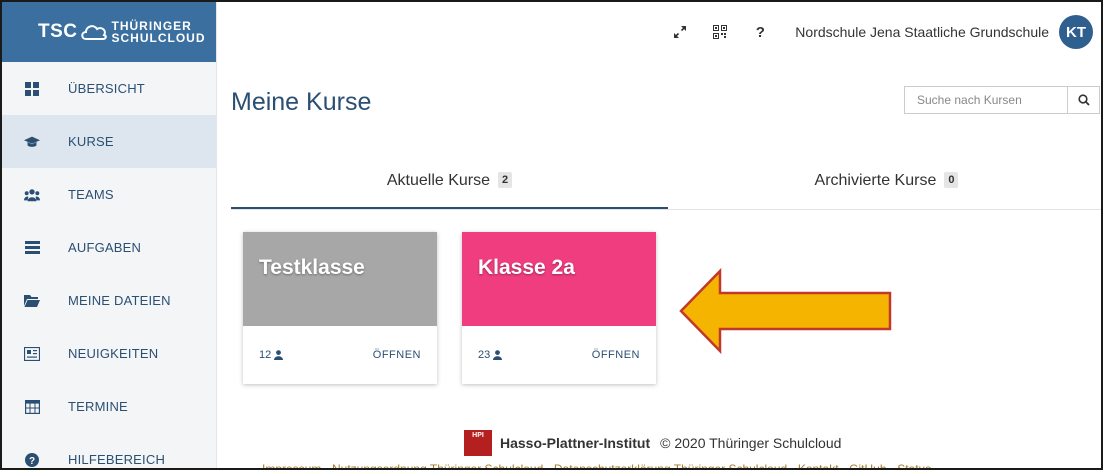  I want to click on course-card-klasse-2a: Klasse 2a 23 ÖFFNEN, so click(559, 308).